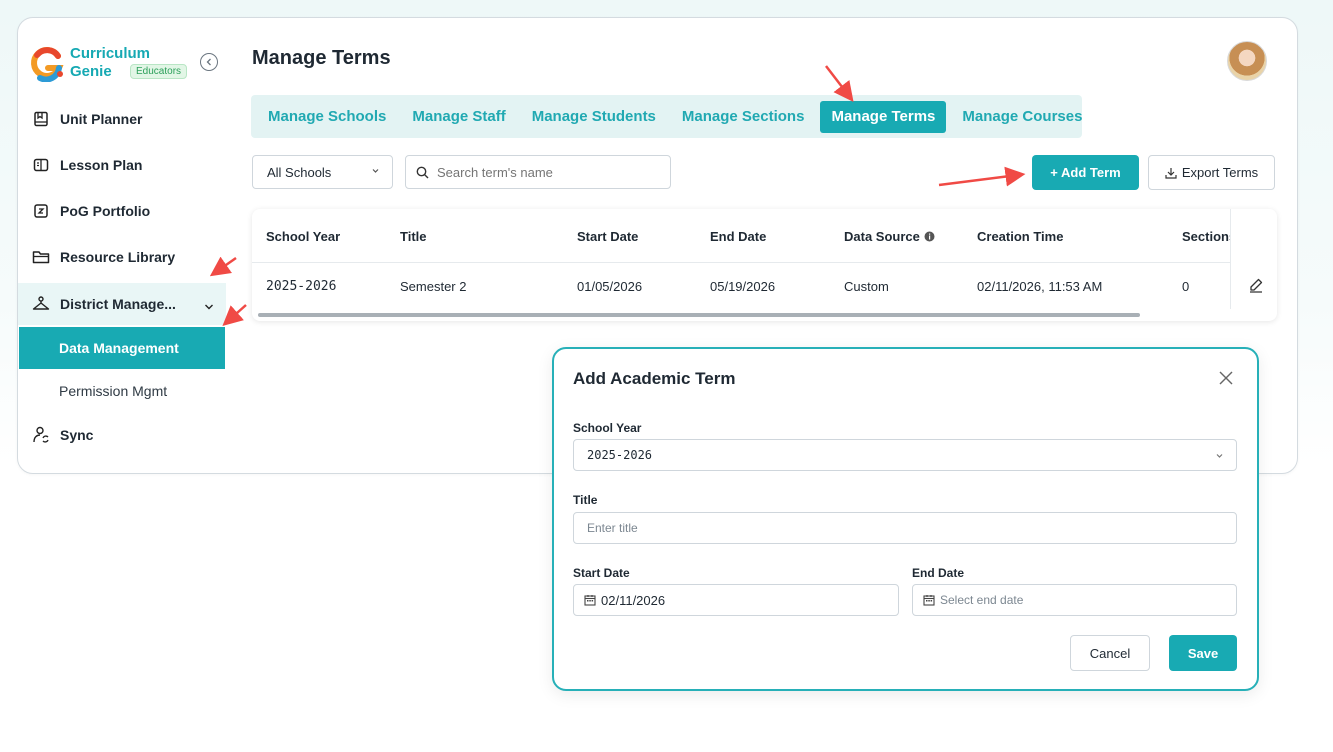 This screenshot has height=752, width=1333. Describe the element at coordinates (105, 211) in the screenshot. I see `sidebar-item-label: PoG Portfolio` at that location.